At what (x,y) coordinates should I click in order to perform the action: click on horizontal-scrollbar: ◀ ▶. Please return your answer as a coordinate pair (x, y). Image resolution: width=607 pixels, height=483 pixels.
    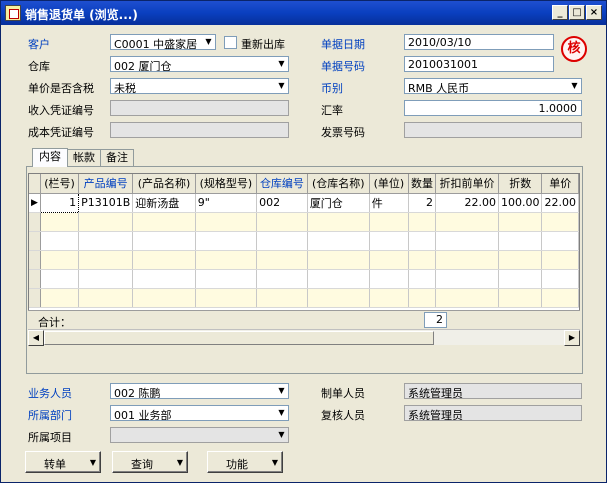
    Looking at the image, I should click on (304, 337).